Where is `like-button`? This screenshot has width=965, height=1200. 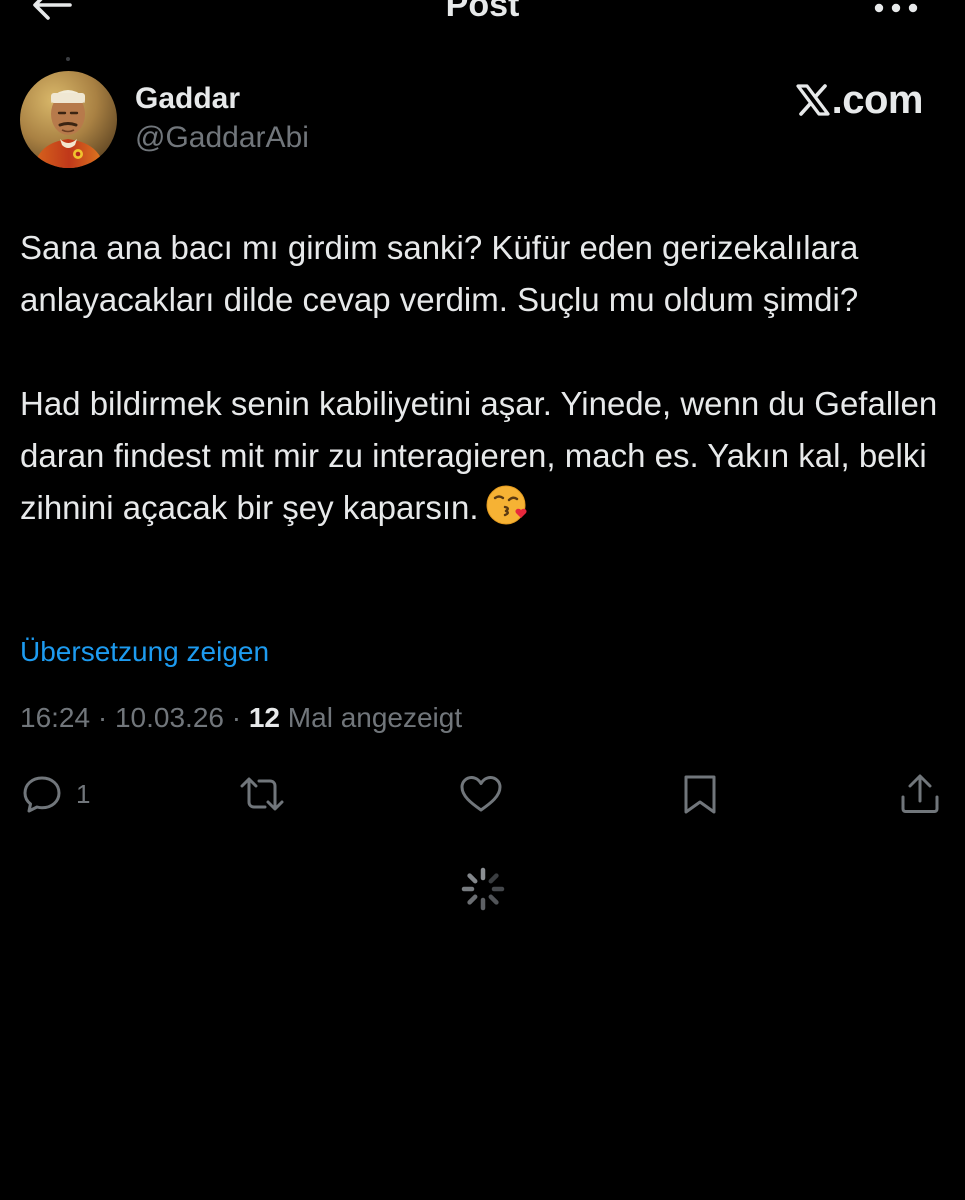 like-button is located at coordinates (481, 794).